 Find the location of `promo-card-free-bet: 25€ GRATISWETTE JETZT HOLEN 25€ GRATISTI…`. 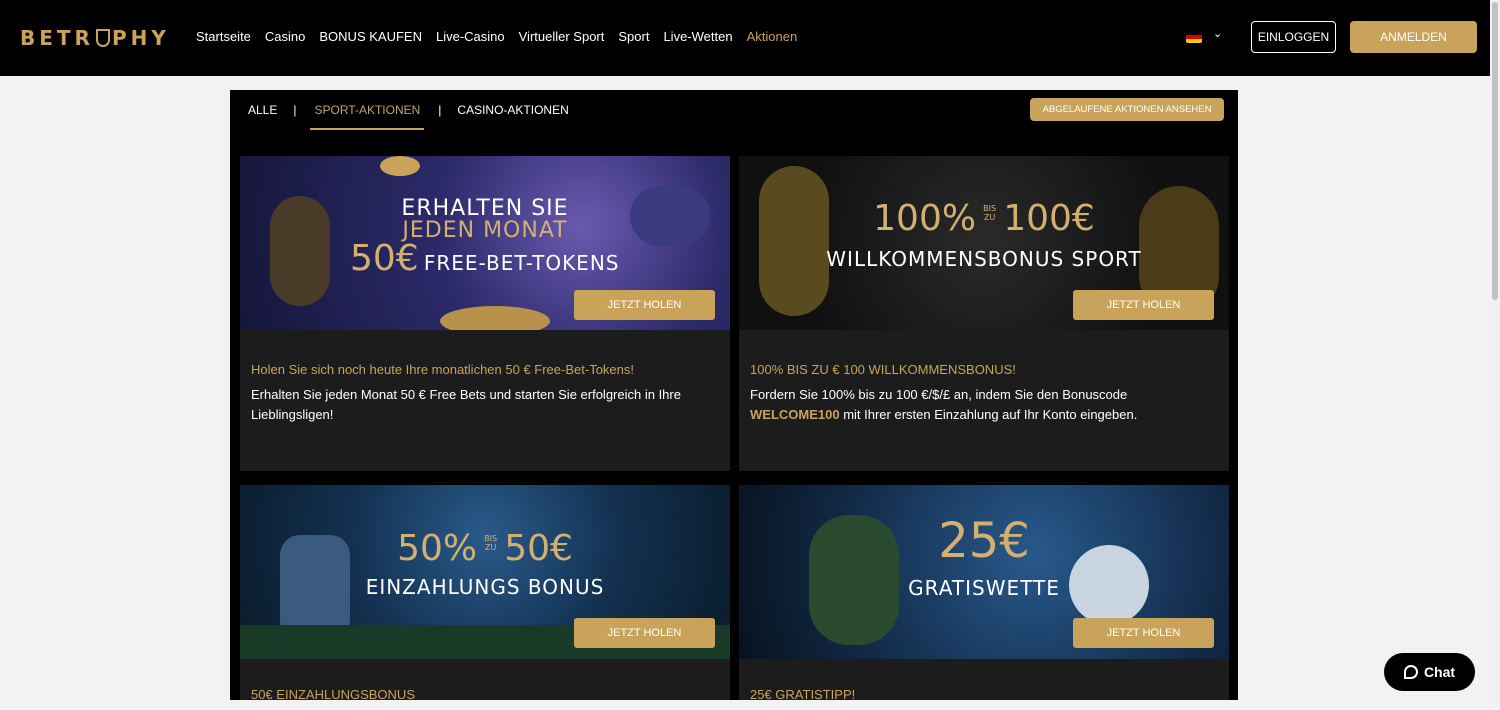

promo-card-free-bet: 25€ GRATISWETTE JETZT HOLEN 25€ GRATISTI… is located at coordinates (984, 593).